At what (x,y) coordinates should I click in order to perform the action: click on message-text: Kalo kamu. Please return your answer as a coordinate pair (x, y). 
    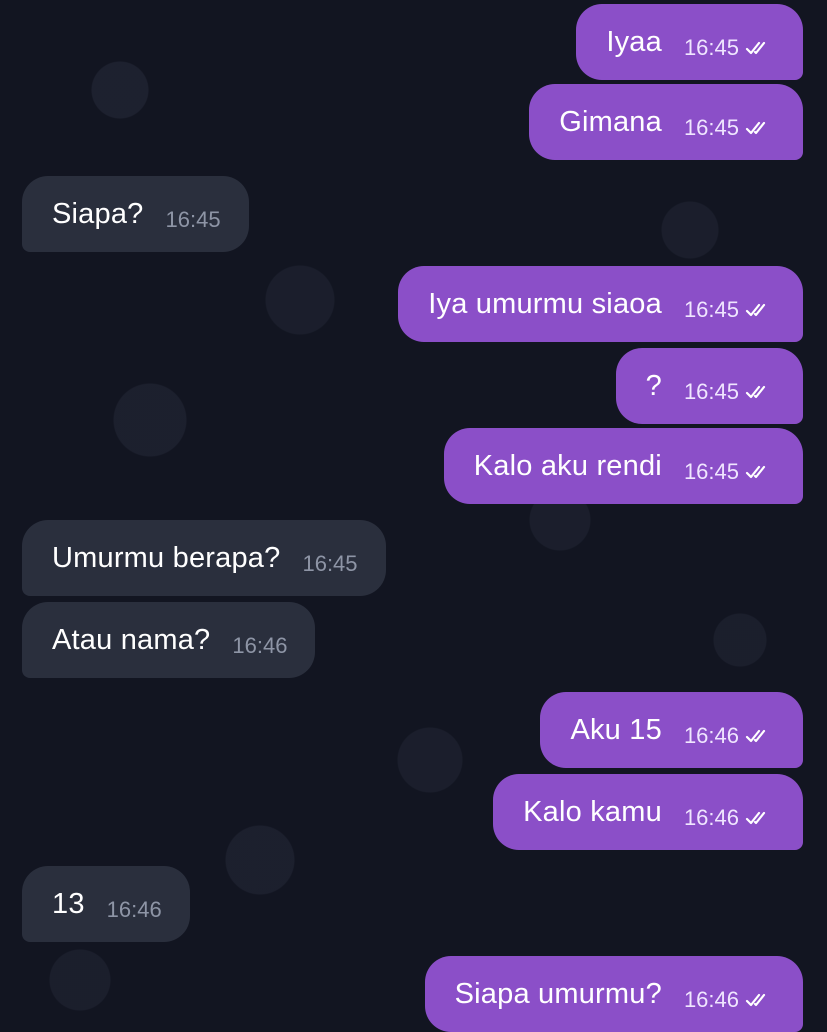
    Looking at the image, I should click on (592, 811).